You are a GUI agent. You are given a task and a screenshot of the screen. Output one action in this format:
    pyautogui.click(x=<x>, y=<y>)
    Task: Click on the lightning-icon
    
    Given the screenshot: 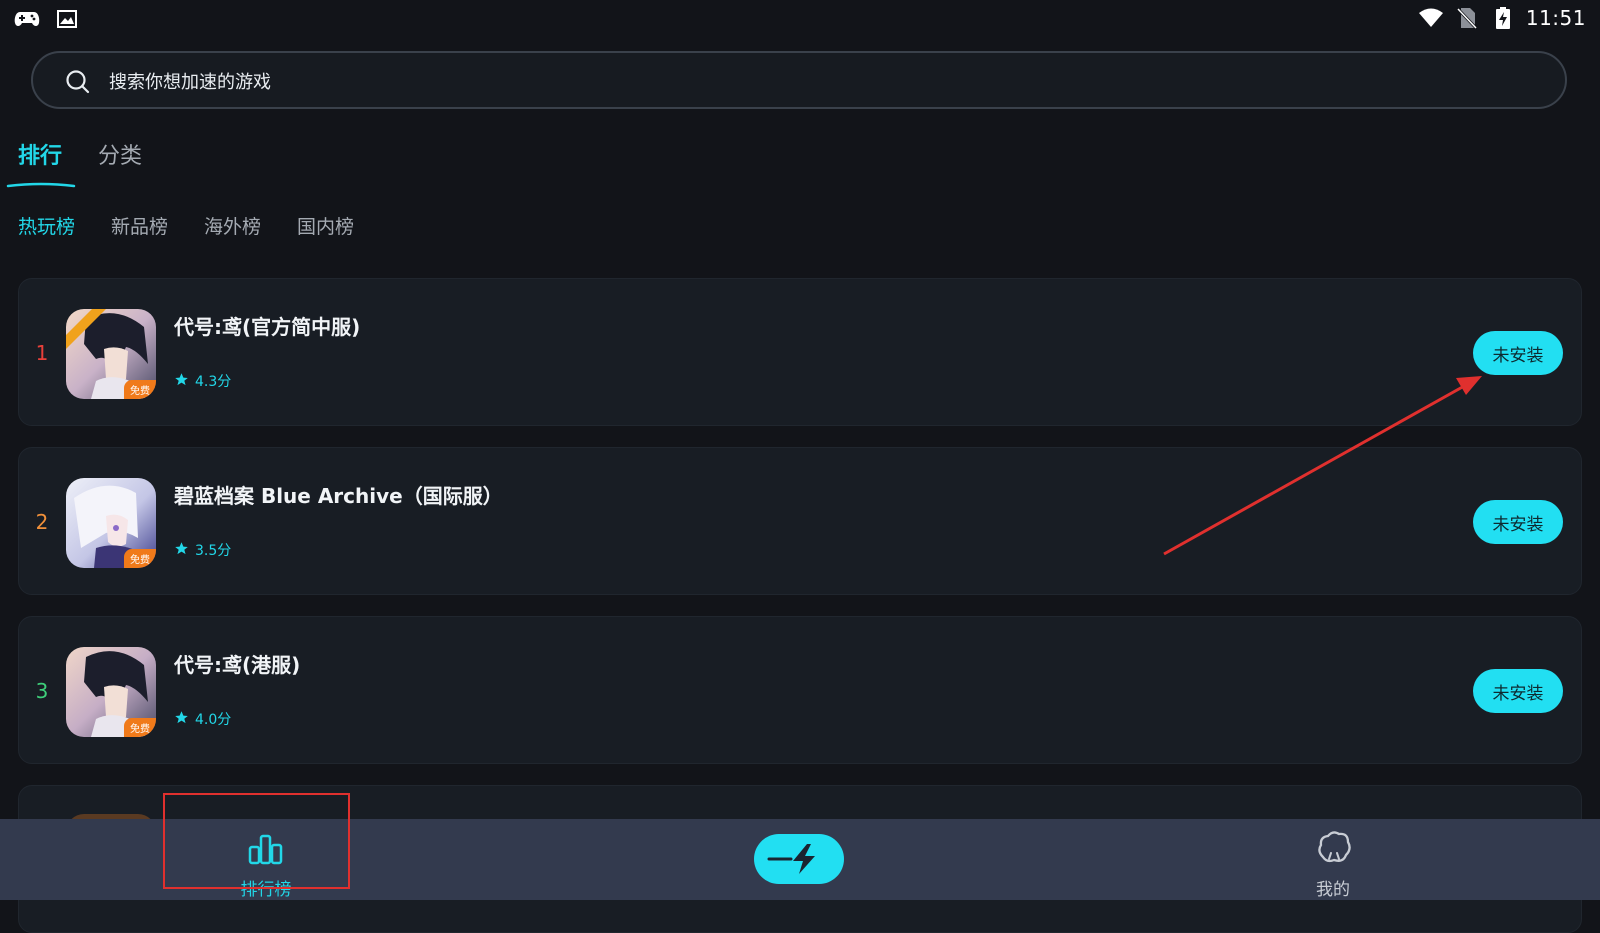 What is the action you would take?
    pyautogui.click(x=799, y=861)
    